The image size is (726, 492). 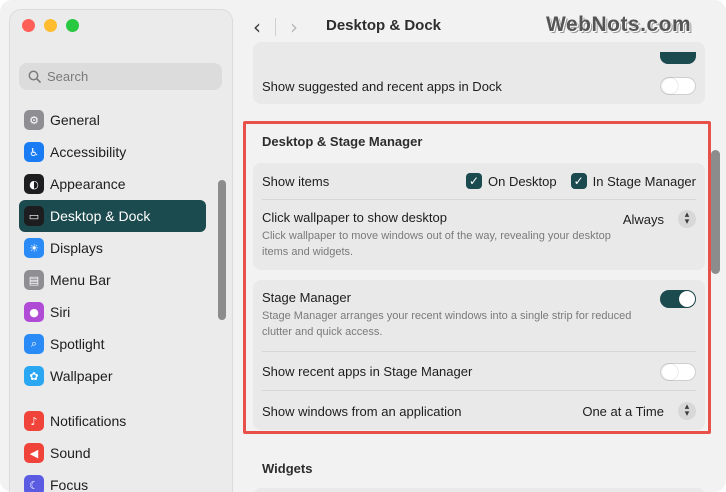 What do you see at coordinates (120, 76) in the screenshot?
I see `search-input: Search` at bounding box center [120, 76].